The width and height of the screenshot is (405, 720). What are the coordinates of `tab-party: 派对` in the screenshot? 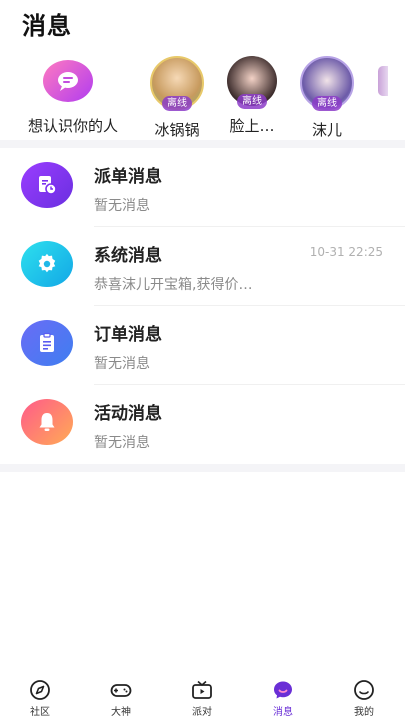 It's located at (202, 698).